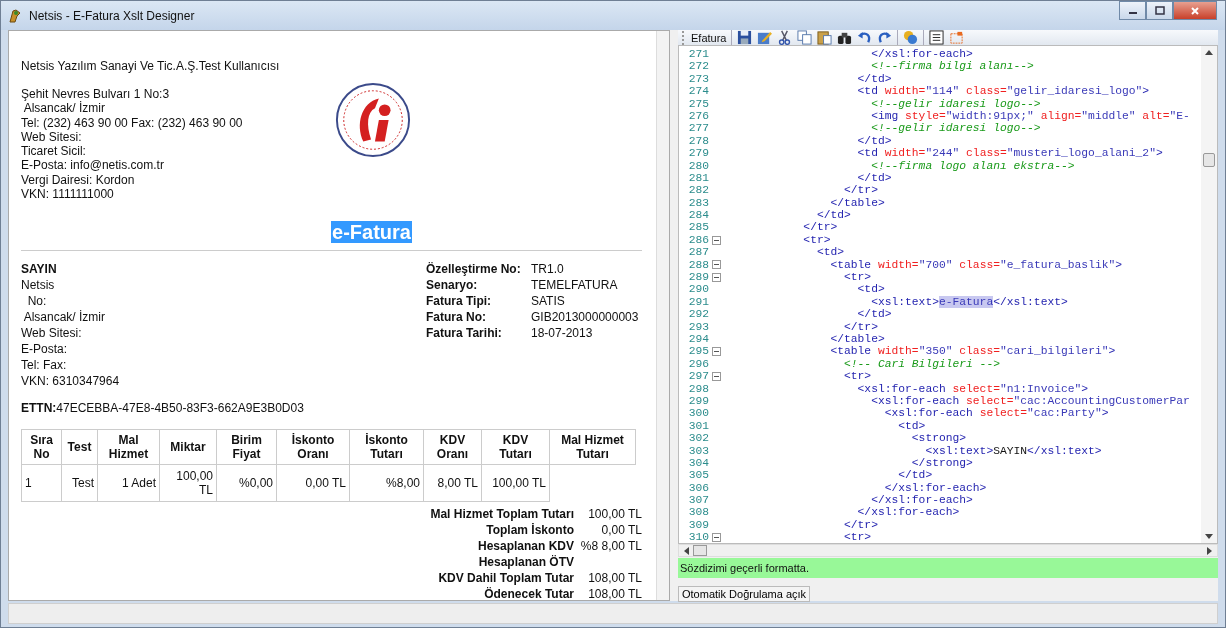 The width and height of the screenshot is (1226, 628). I want to click on code-line: </strong>, so click(941, 463).